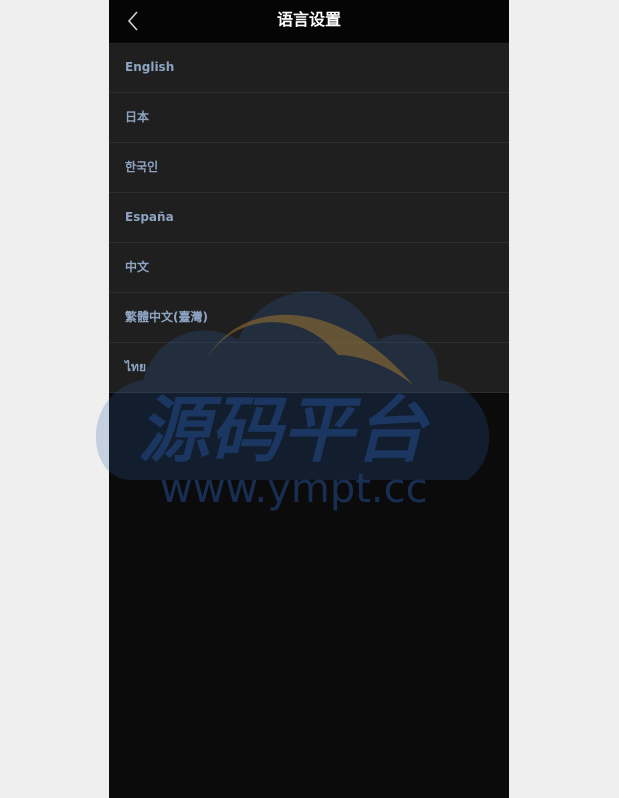  What do you see at coordinates (149, 217) in the screenshot?
I see `language-label: España` at bounding box center [149, 217].